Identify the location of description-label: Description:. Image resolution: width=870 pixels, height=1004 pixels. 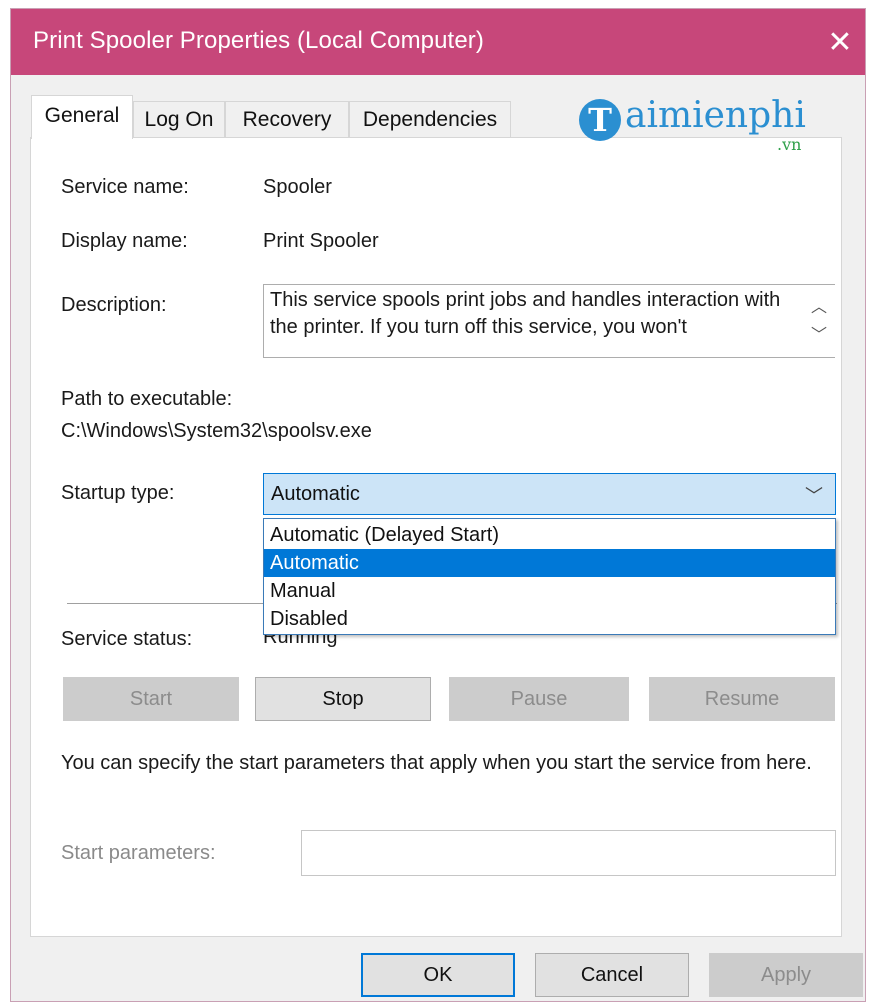
(114, 305).